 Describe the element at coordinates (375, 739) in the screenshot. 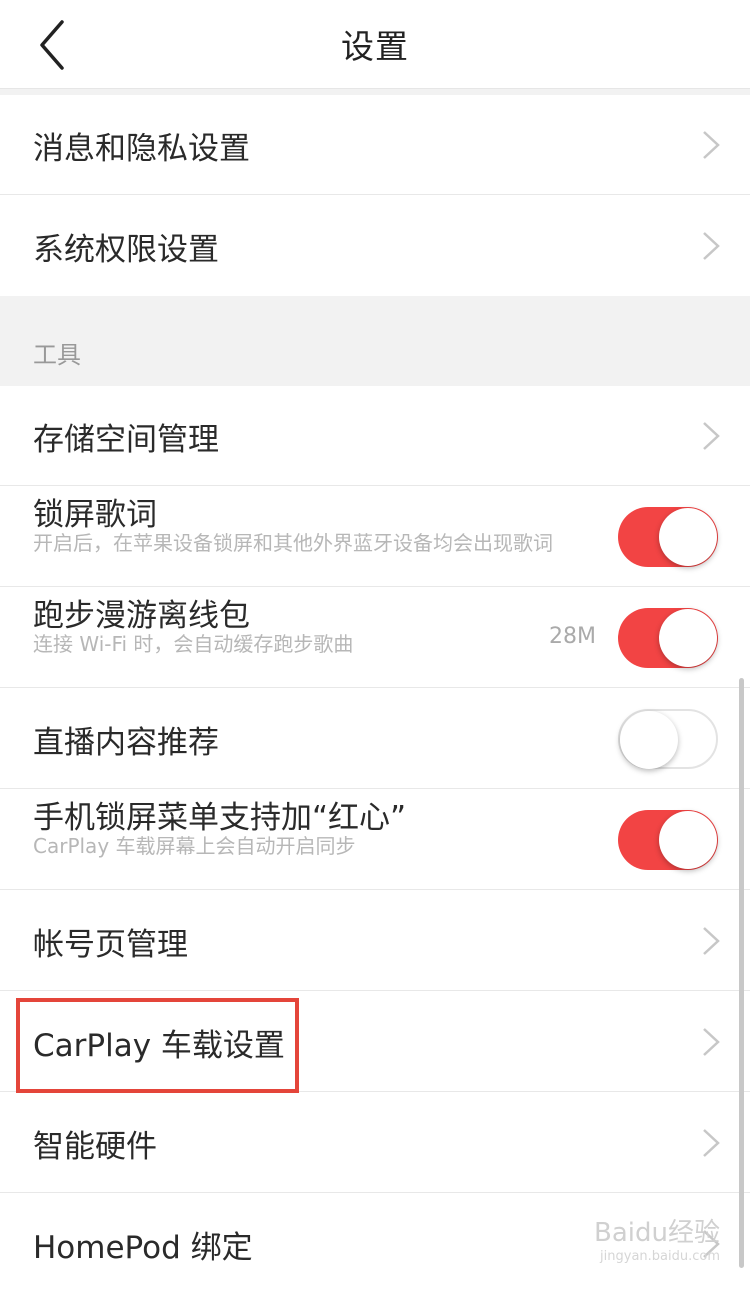

I see `row-live-recommendation: 直播内容推荐` at that location.